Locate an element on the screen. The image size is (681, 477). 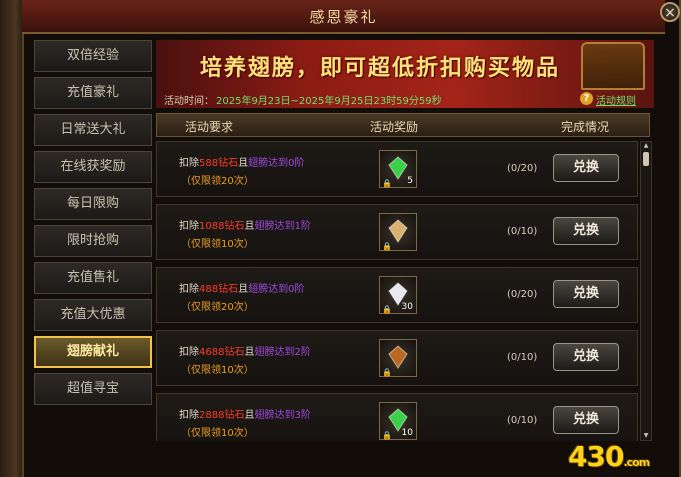
requirement-text: 扣除4688钻石且翅膀达到2阶 is located at coordinates (245, 350).